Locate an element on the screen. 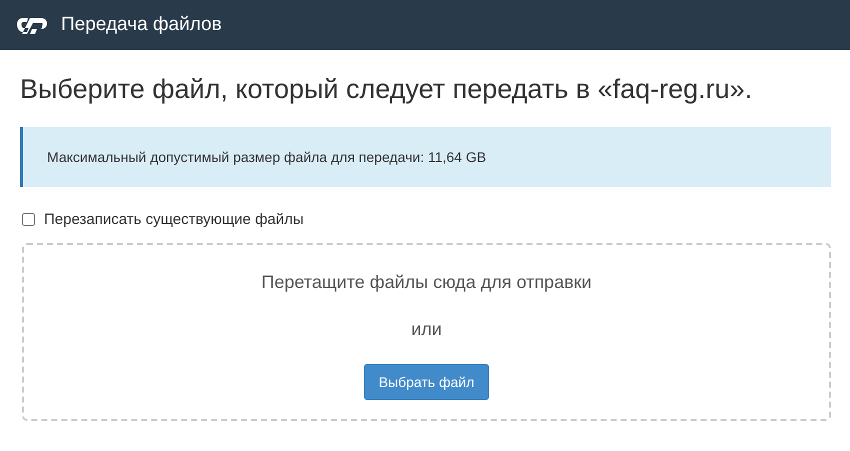 The height and width of the screenshot is (451, 850). page-heading: Выберите файл, который следует передать в «faq-reg.ru». is located at coordinates (387, 89).